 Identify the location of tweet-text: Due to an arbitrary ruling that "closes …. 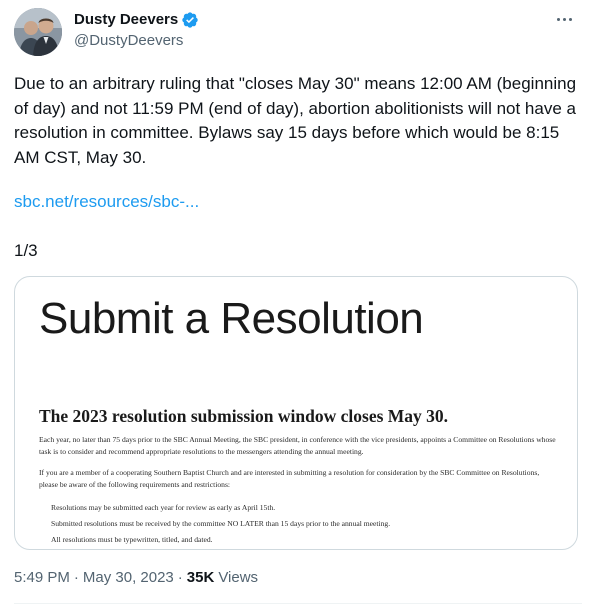
(295, 120).